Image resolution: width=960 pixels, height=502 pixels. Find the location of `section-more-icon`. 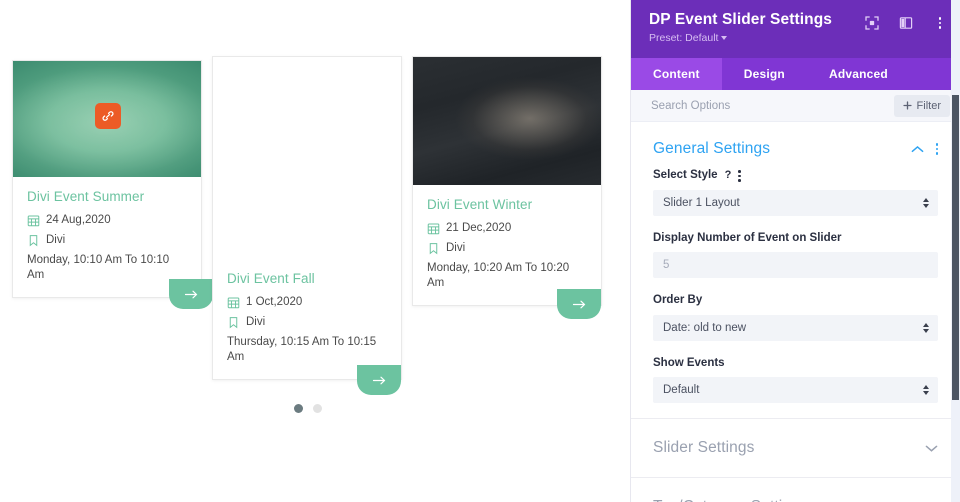

section-more-icon is located at coordinates (936, 149).